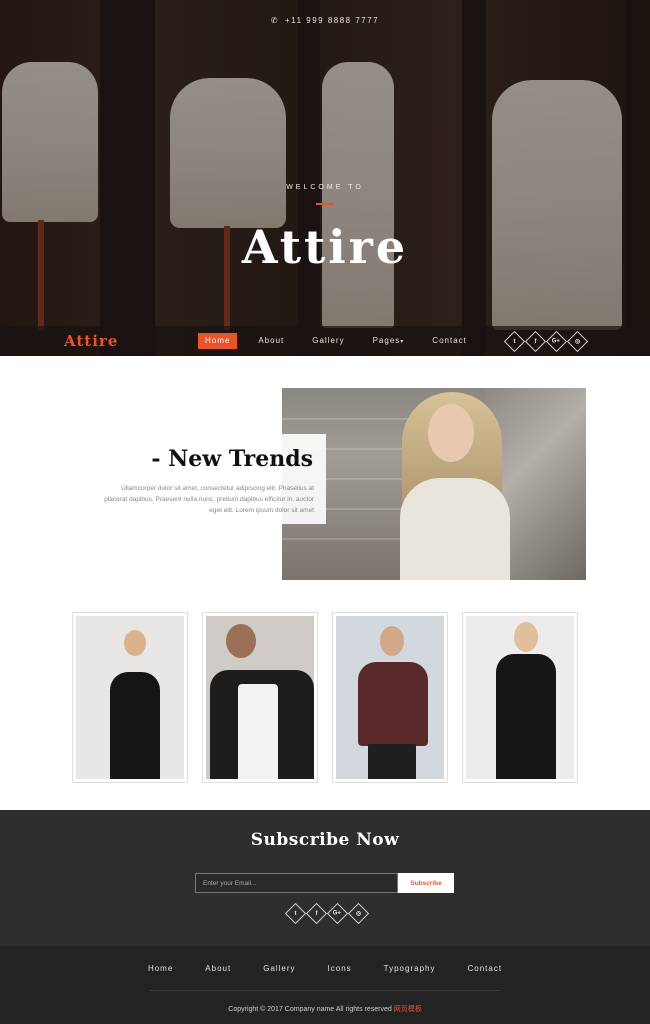 This screenshot has width=650, height=1024. Describe the element at coordinates (91, 341) in the screenshot. I see `site-logo: Attire` at that location.